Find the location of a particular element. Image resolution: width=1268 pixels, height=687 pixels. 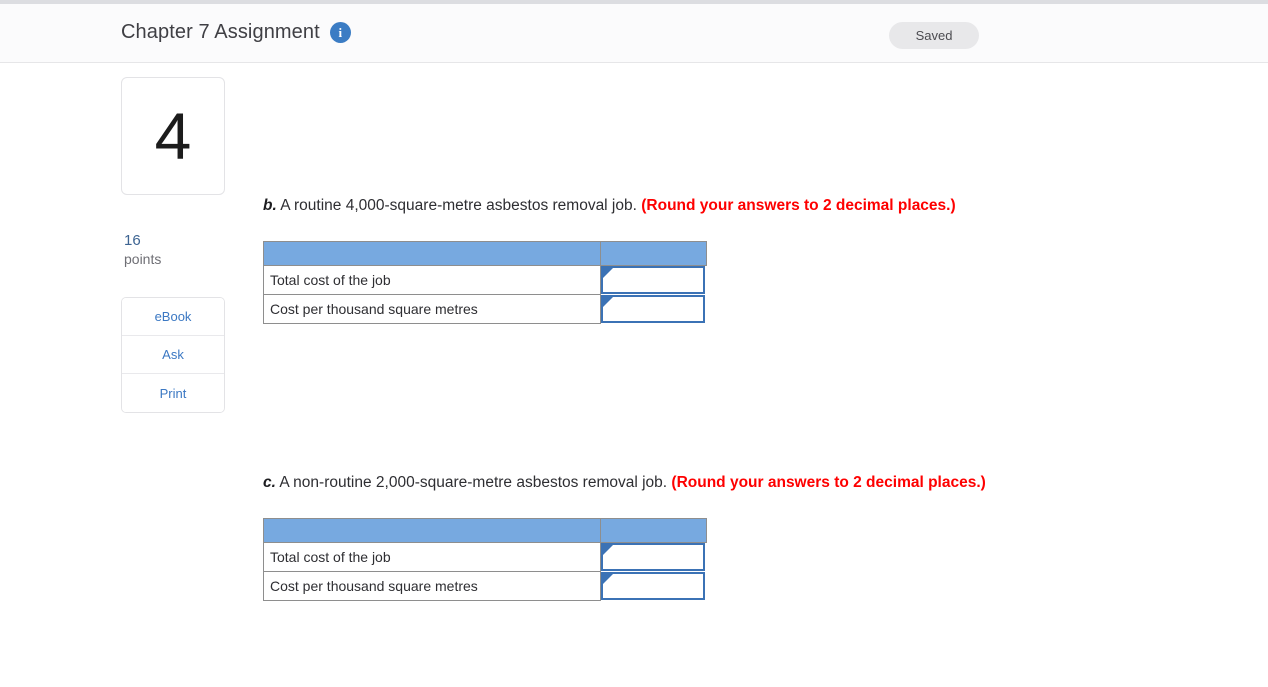

page-title: Chapter 7 Assignment is located at coordinates (220, 32).